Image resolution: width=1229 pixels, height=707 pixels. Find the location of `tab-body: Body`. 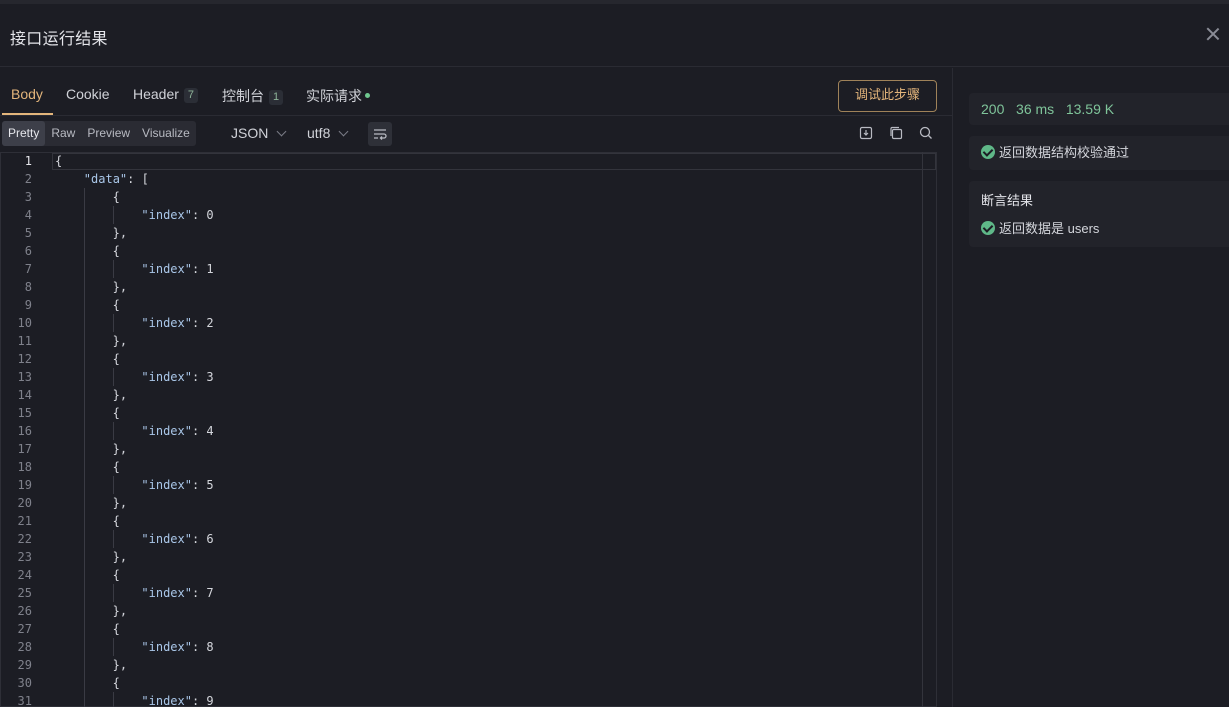

tab-body: Body is located at coordinates (27, 94).